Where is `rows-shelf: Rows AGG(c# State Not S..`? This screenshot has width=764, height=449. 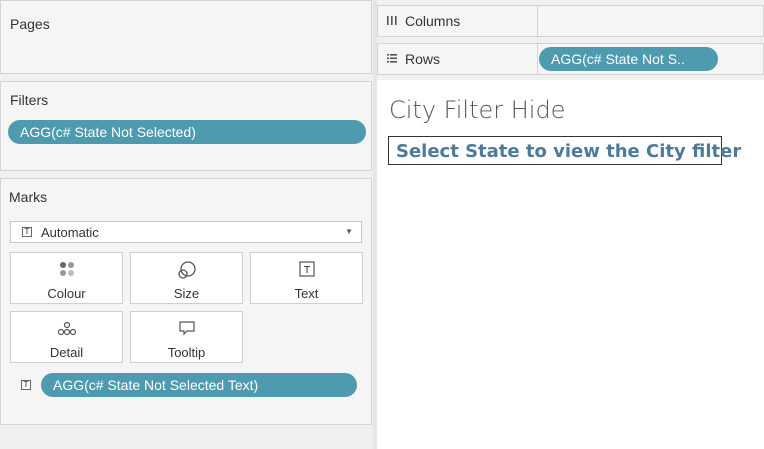
rows-shelf: Rows AGG(c# State Not S.. is located at coordinates (570, 59).